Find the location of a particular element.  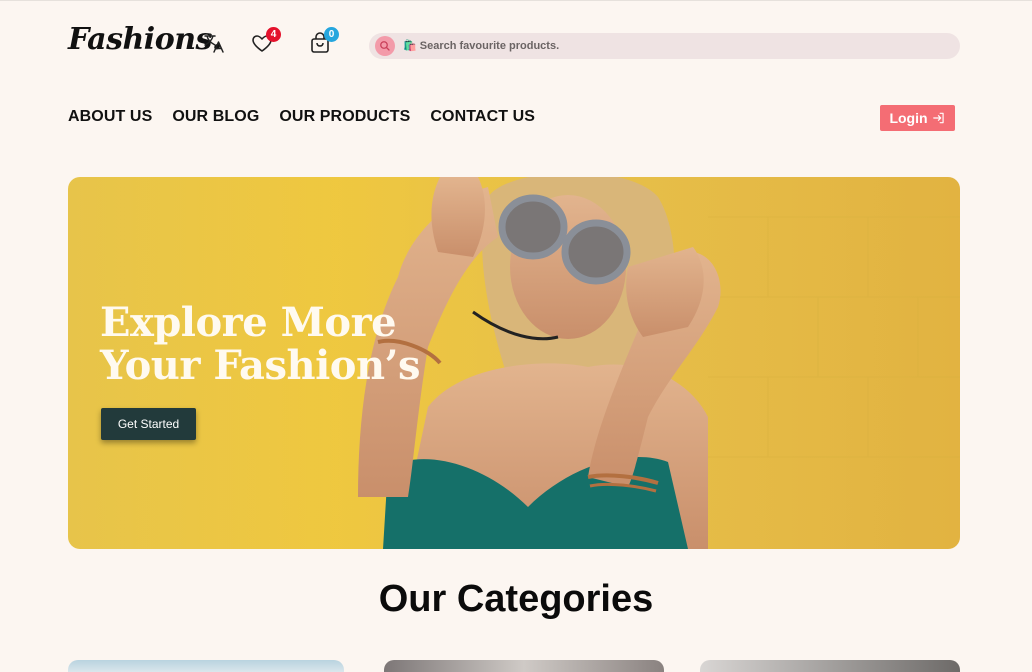

hero-title-line-2: Your Fashion’s is located at coordinates (260, 365).